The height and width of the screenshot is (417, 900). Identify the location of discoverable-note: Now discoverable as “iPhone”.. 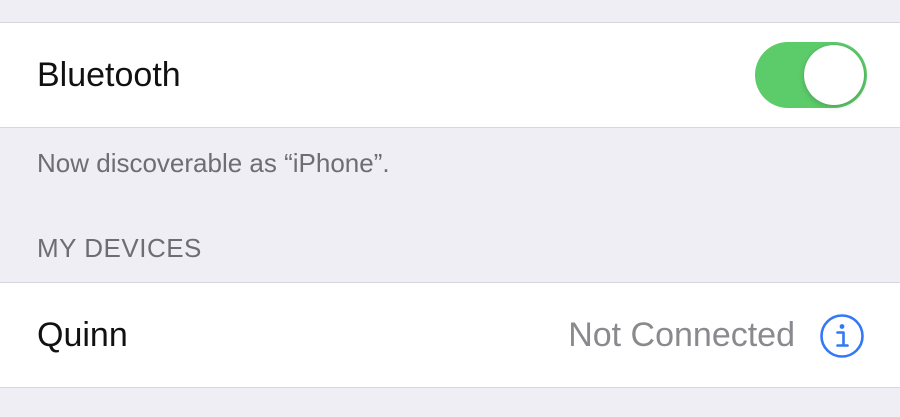
(213, 163).